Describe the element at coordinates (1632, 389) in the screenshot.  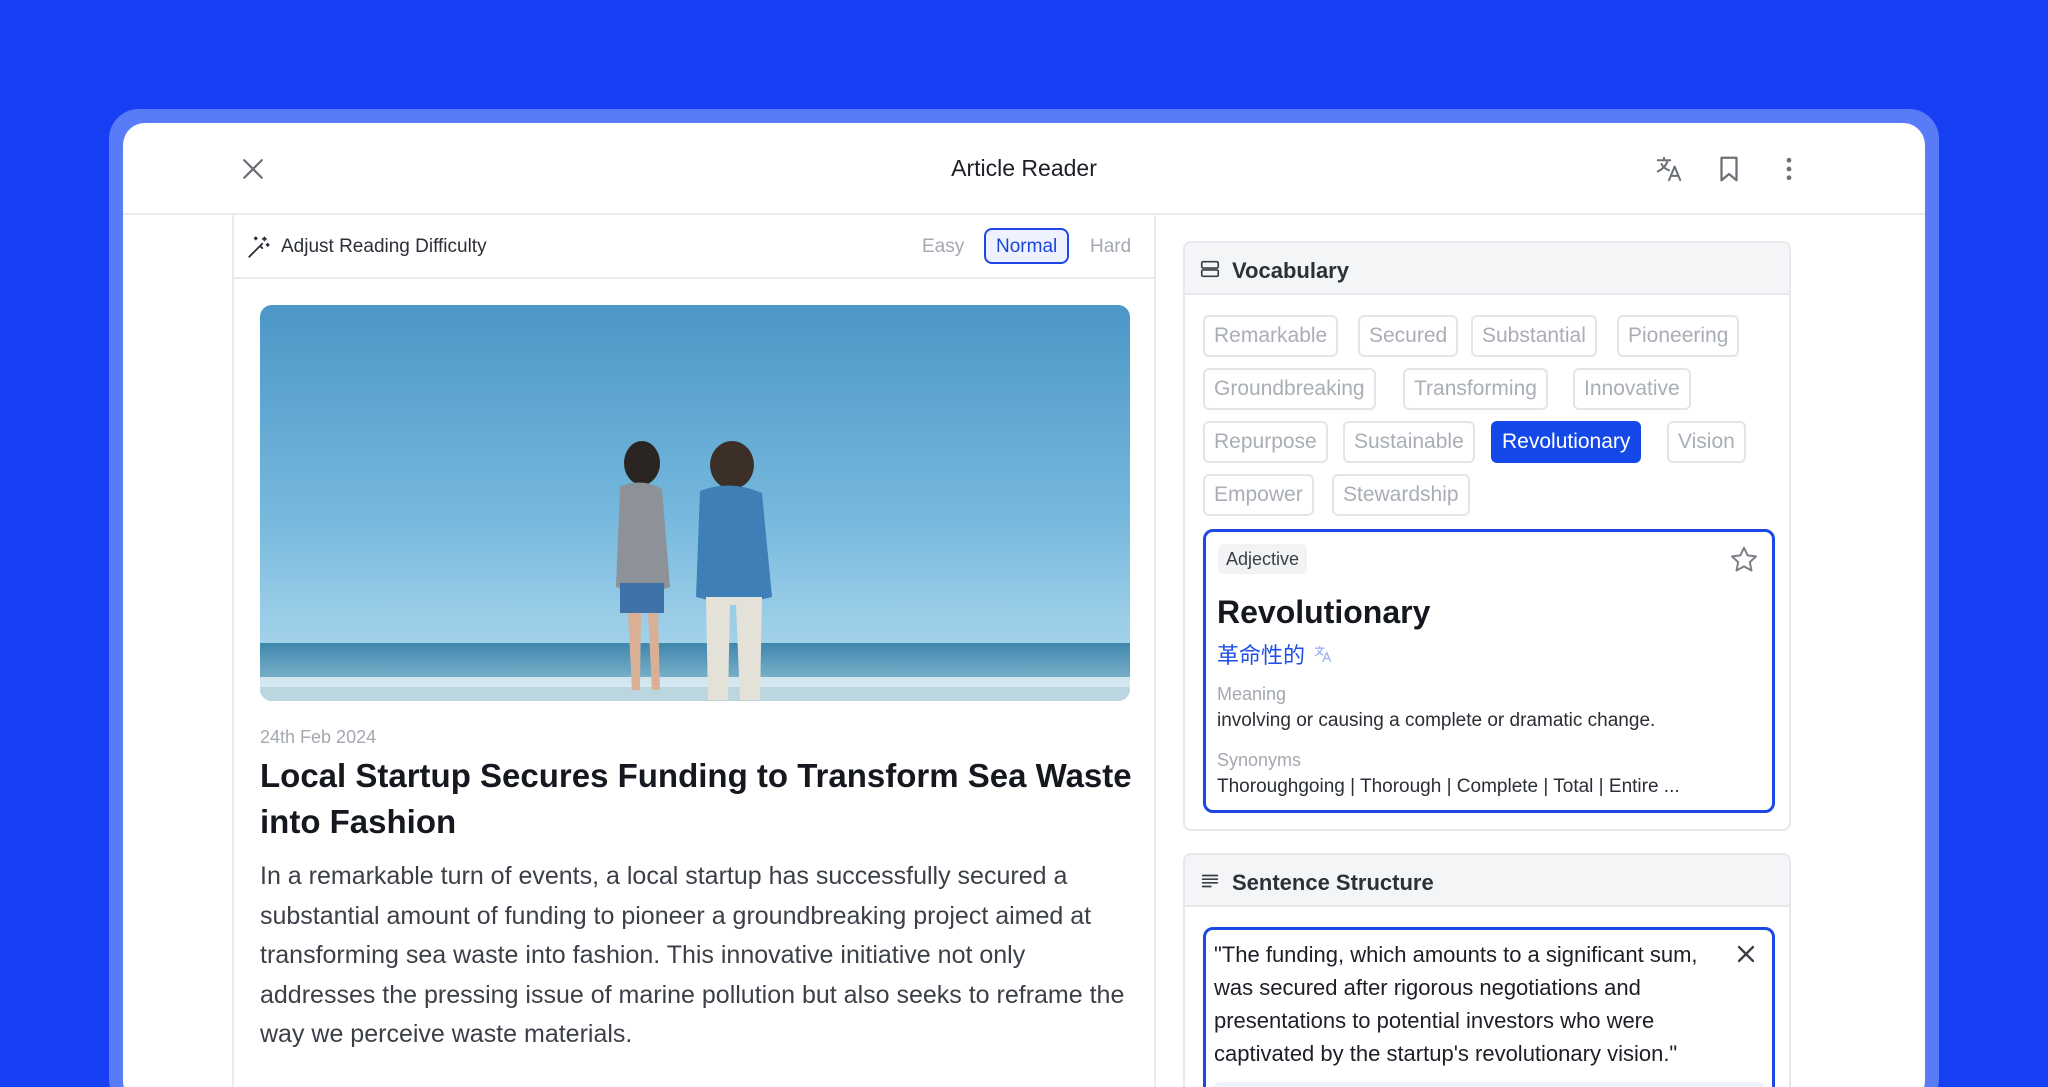
I see `word-chip-innovative: Innovative` at that location.